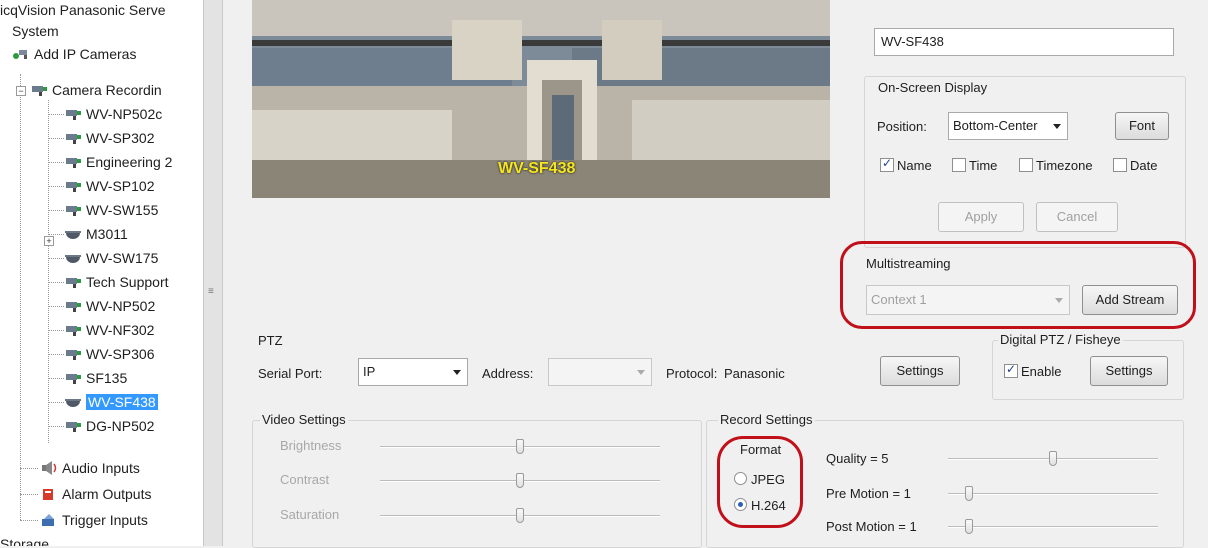  What do you see at coordinates (1041, 371) in the screenshot?
I see `checkbox-label: Enable` at bounding box center [1041, 371].